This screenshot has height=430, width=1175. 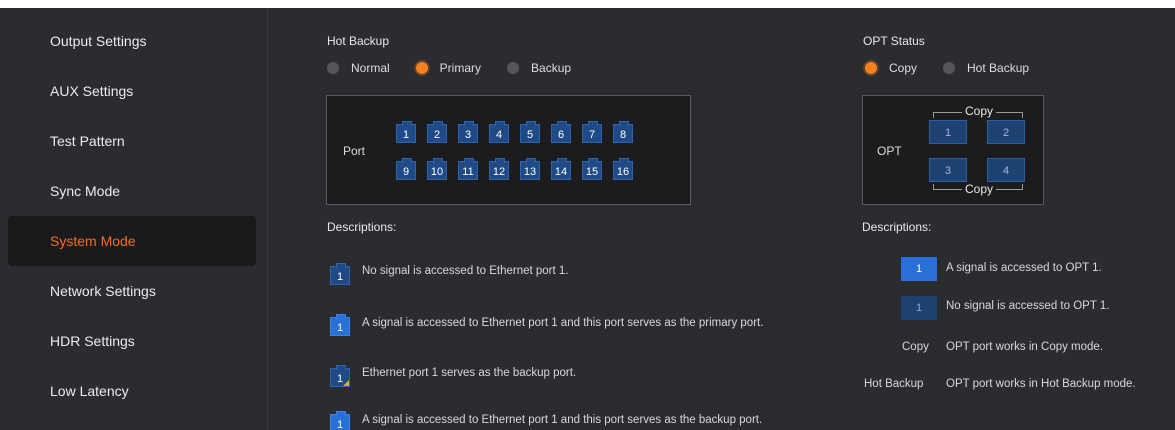 What do you see at coordinates (132, 391) in the screenshot?
I see `sidebar-item-low-latency: Low Latency` at bounding box center [132, 391].